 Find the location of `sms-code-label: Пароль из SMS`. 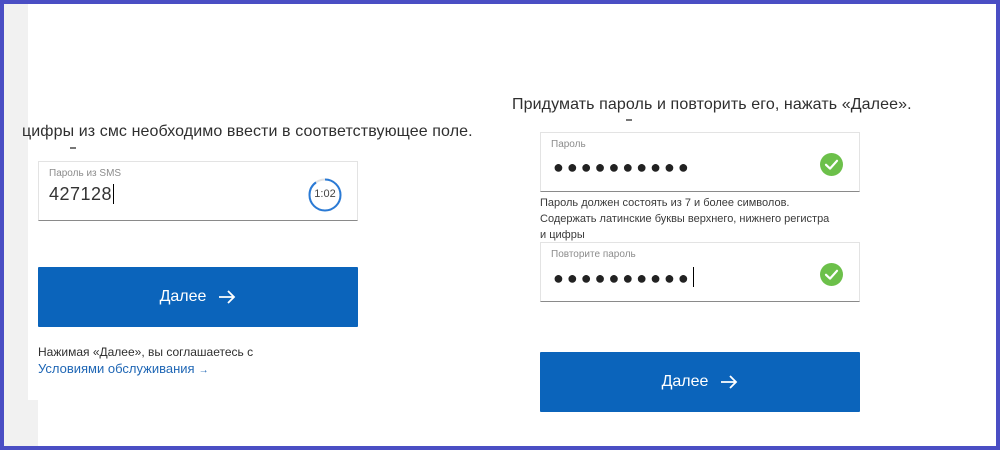

sms-code-label: Пароль из SMS is located at coordinates (85, 173).